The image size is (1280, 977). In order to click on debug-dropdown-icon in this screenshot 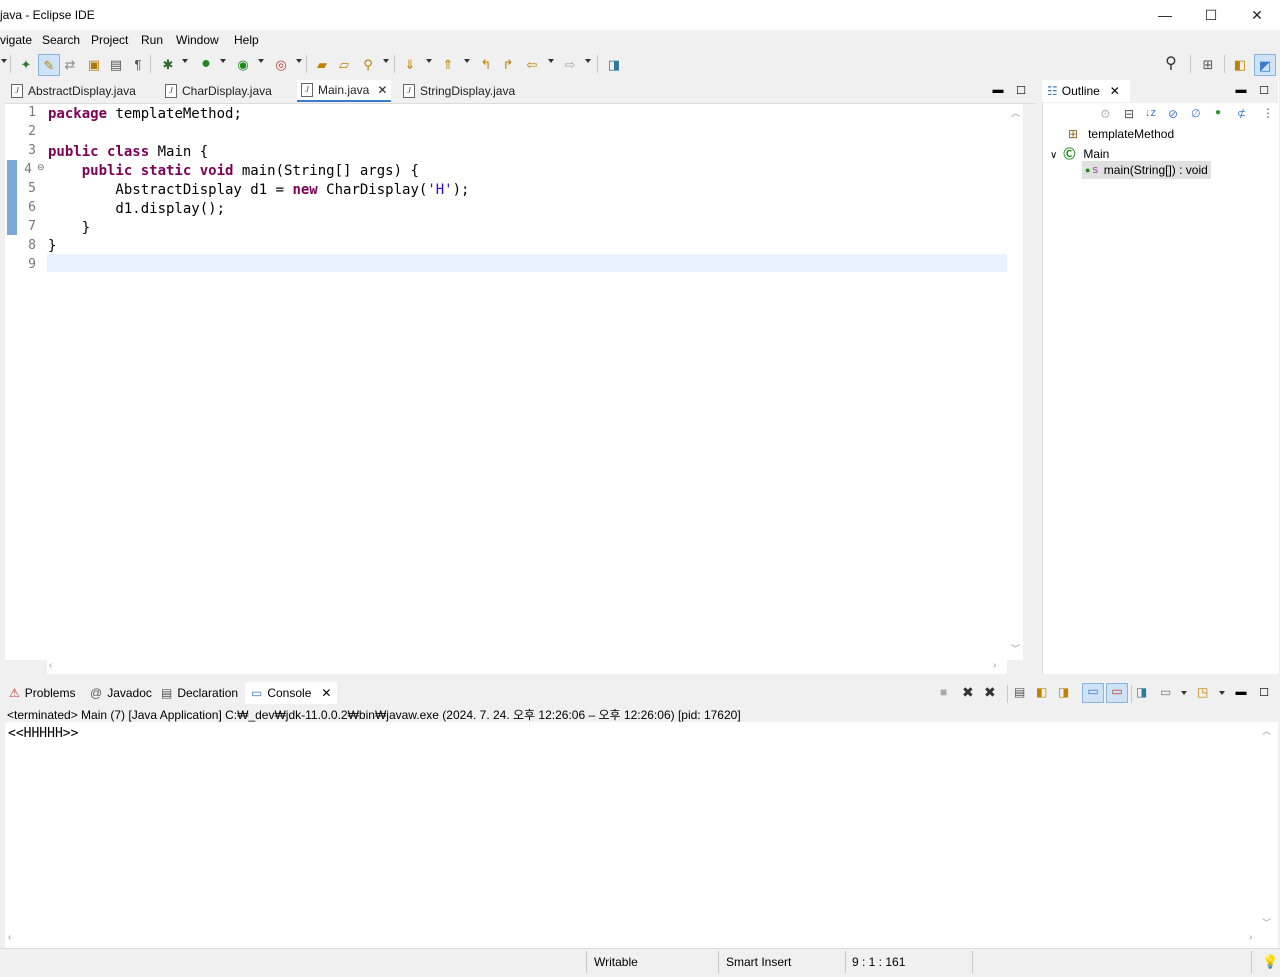, I will do `click(185, 61)`.